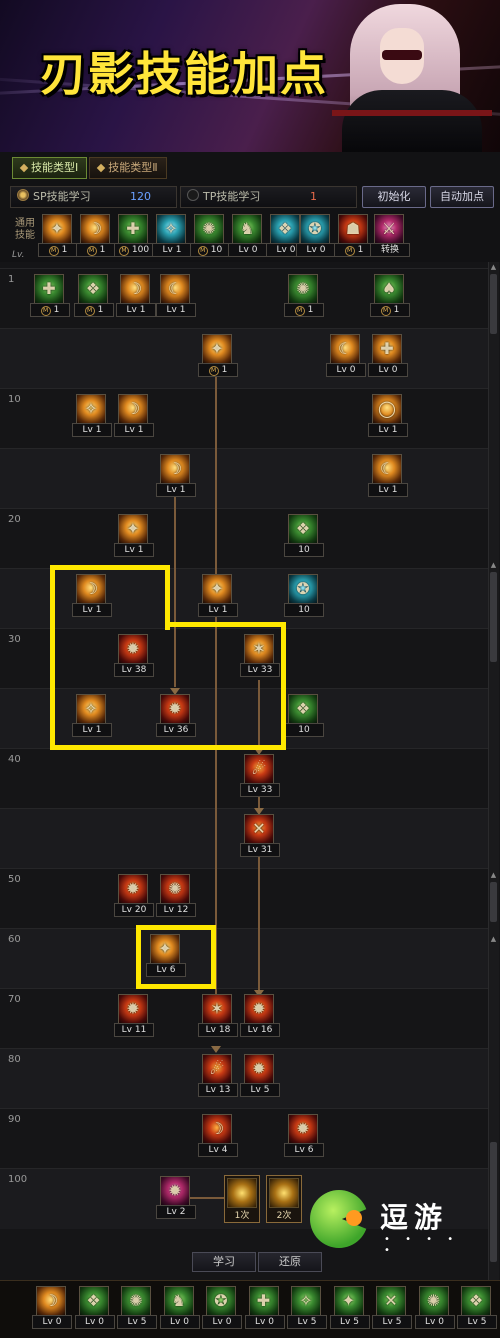 This screenshot has height=1338, width=500. I want to click on quickbar-slot: ✚ Lv 0, so click(264, 1307).